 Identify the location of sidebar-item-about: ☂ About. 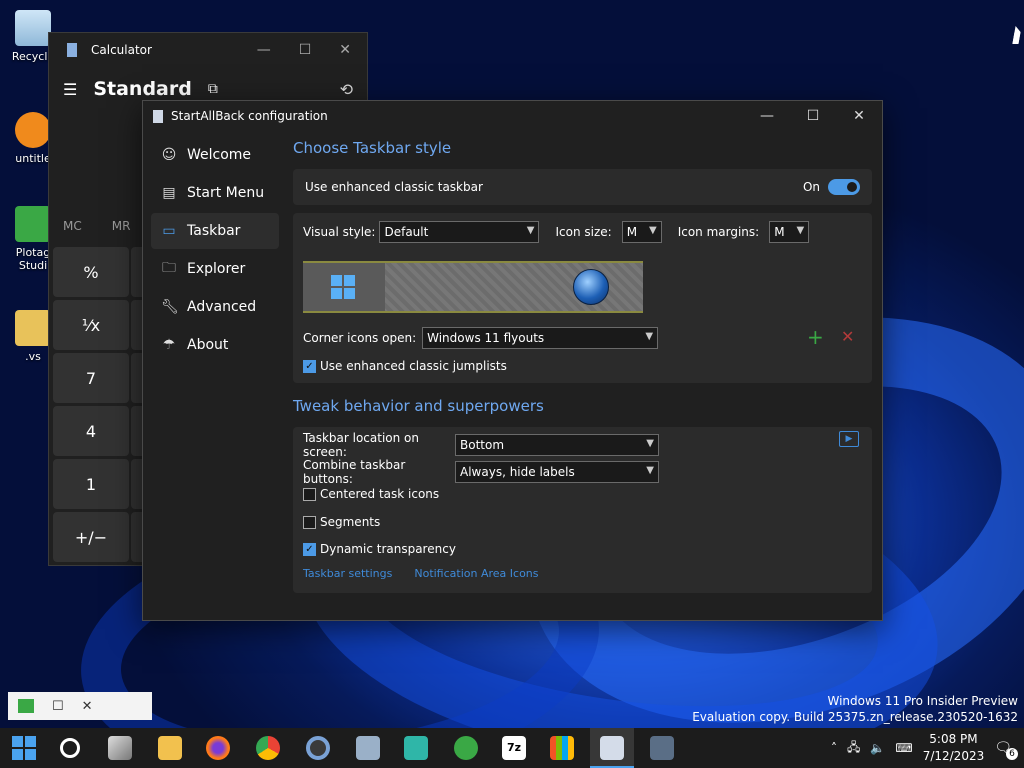
(215, 345).